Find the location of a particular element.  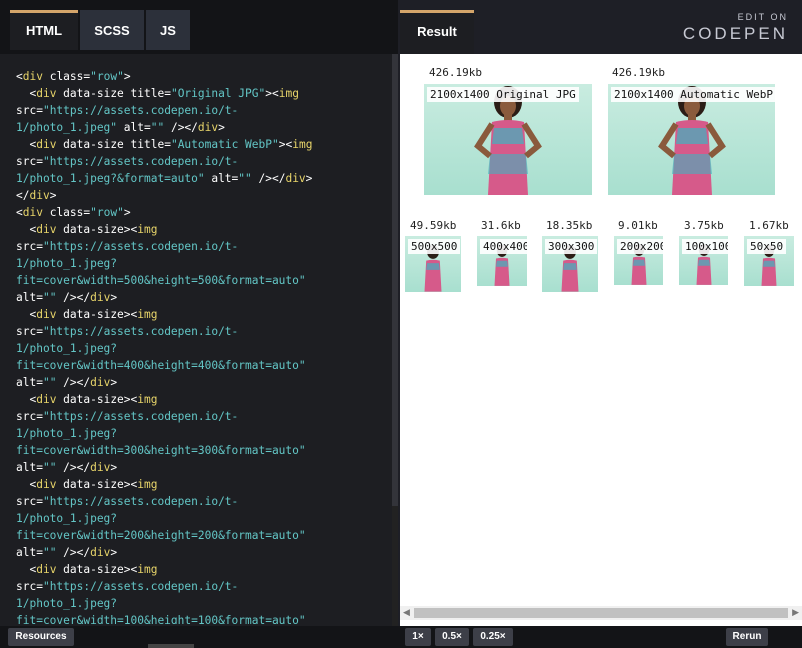

code-token: 1/photo_1.jpeg?&format=auto" is located at coordinates (110, 178).